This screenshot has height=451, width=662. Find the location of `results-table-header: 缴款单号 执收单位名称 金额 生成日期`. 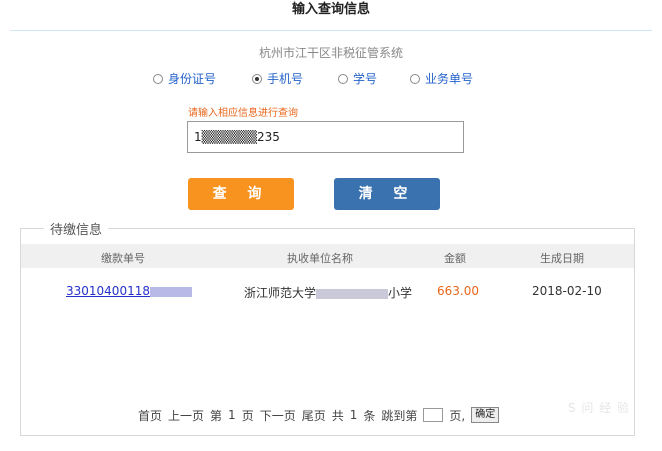

results-table-header: 缴款单号 执收单位名称 金额 生成日期 is located at coordinates (327, 256).